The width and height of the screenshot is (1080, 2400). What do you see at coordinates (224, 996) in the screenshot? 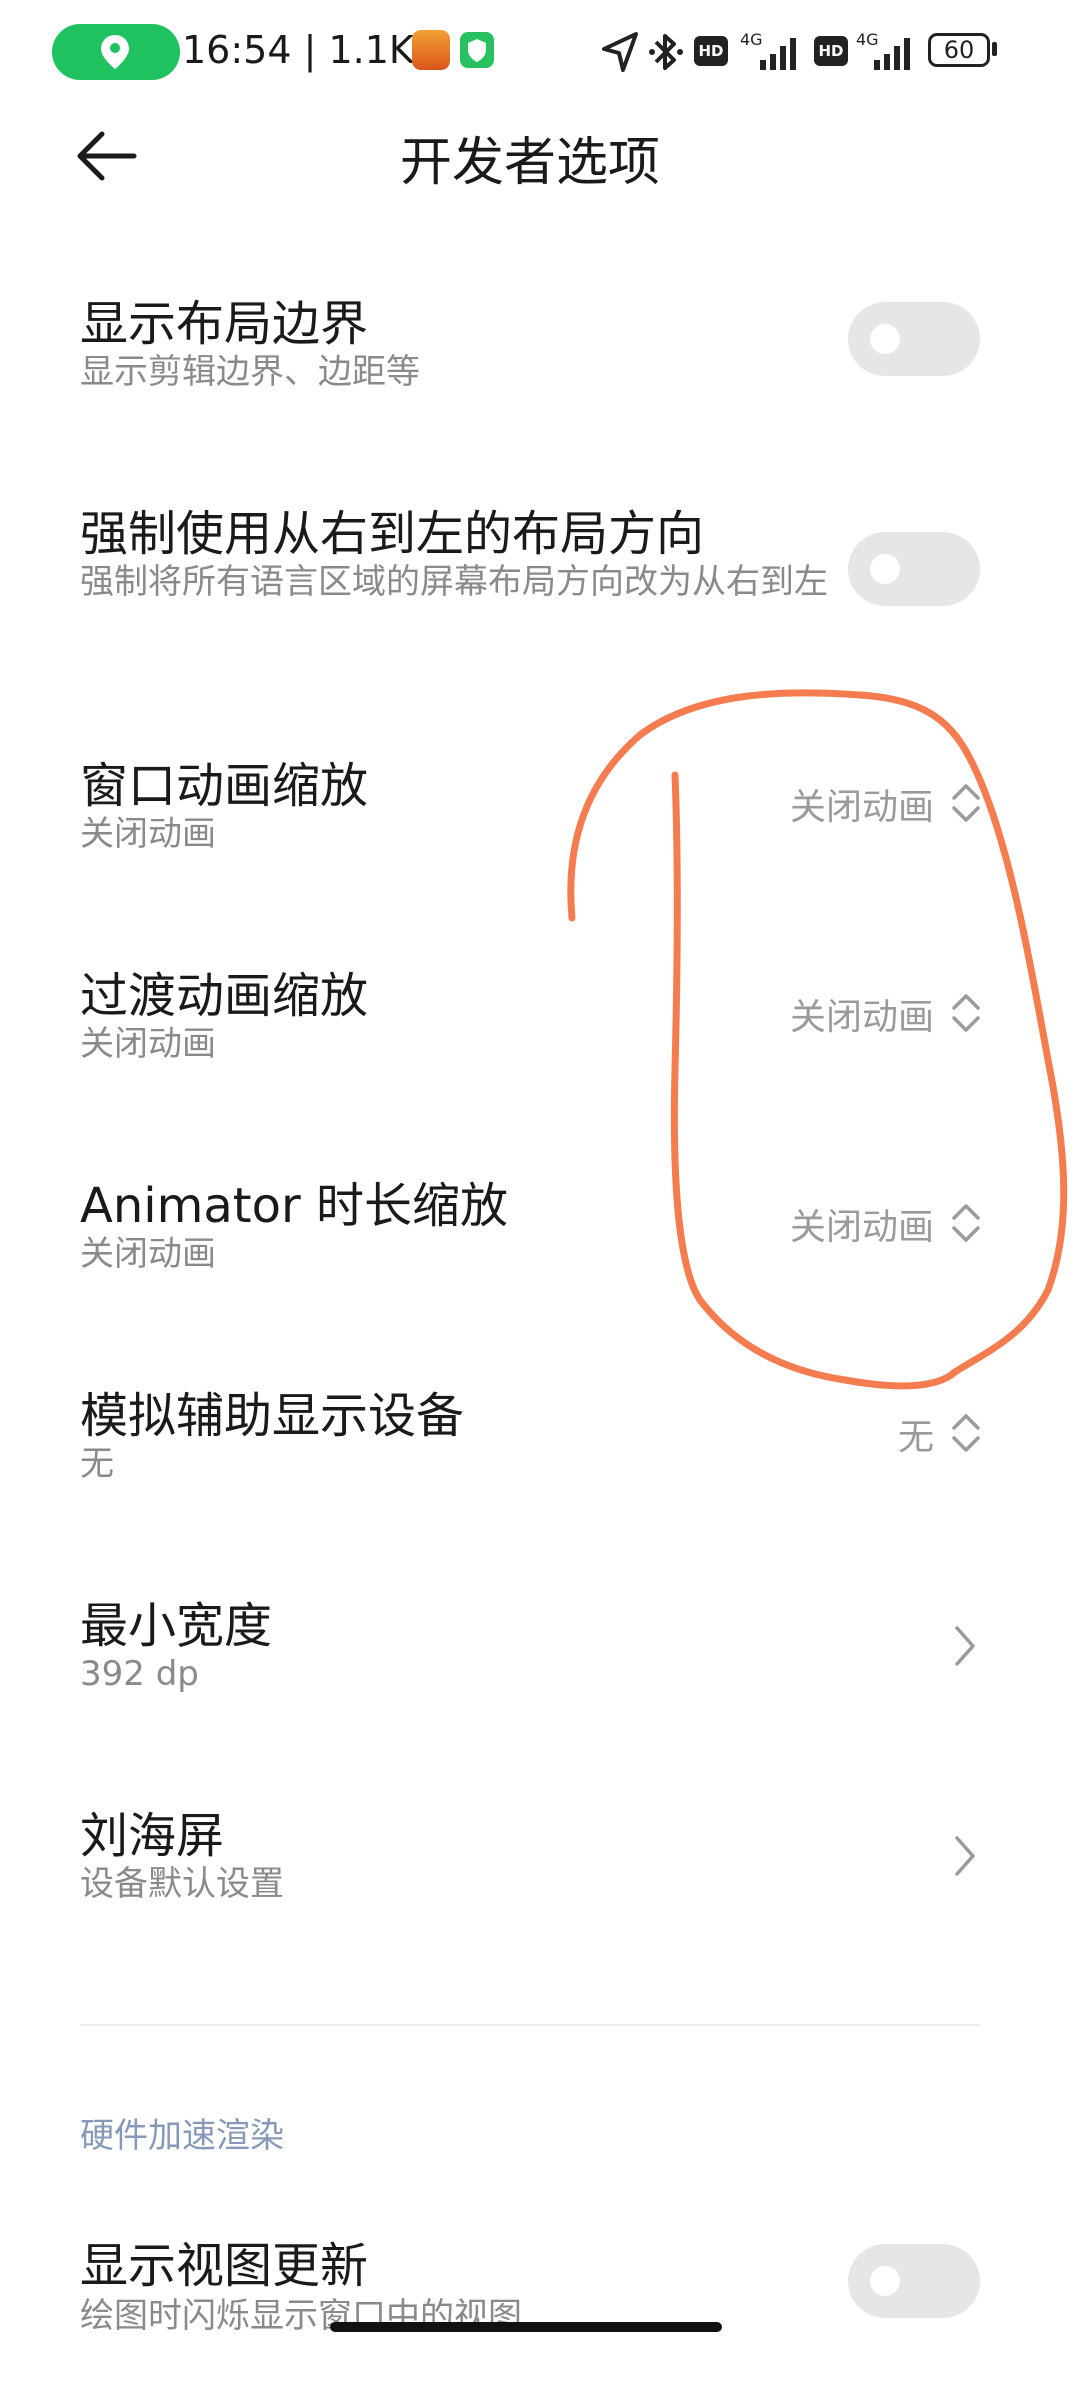
I see `setting-title: 过渡动画缩放` at bounding box center [224, 996].